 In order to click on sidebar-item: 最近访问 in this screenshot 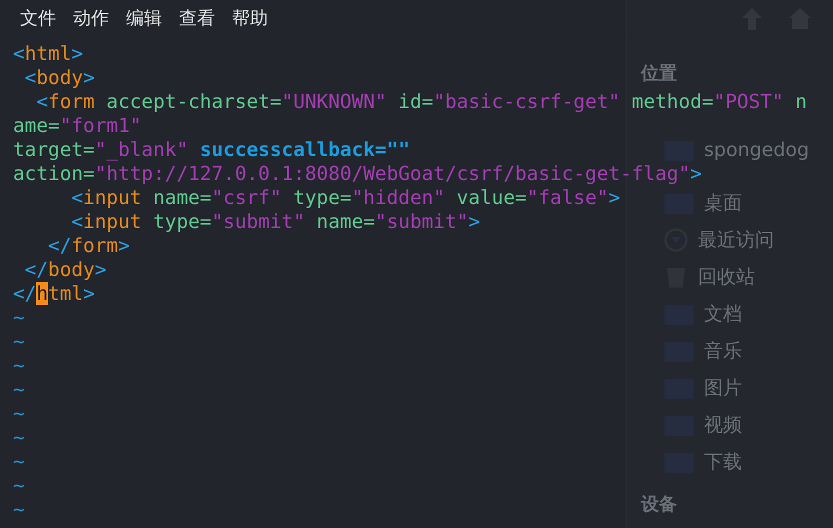, I will do `click(719, 240)`.